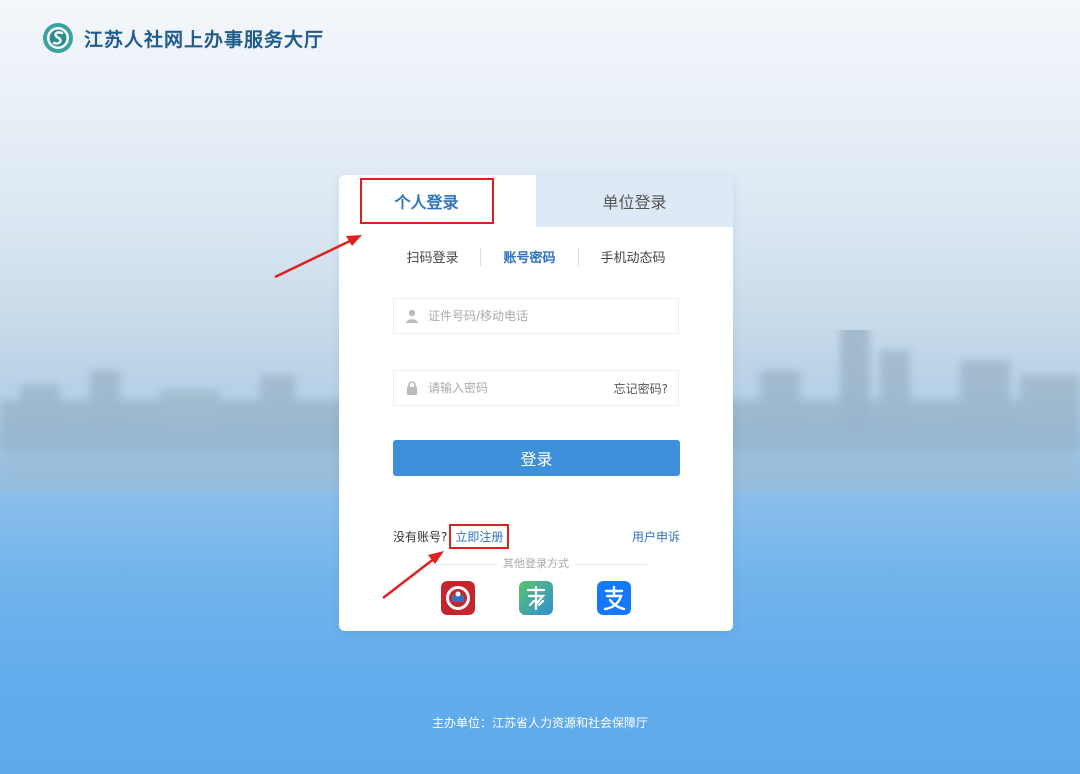 Image resolution: width=1080 pixels, height=774 pixels. What do you see at coordinates (313, 258) in the screenshot?
I see `arrow-to-personal-login` at bounding box center [313, 258].